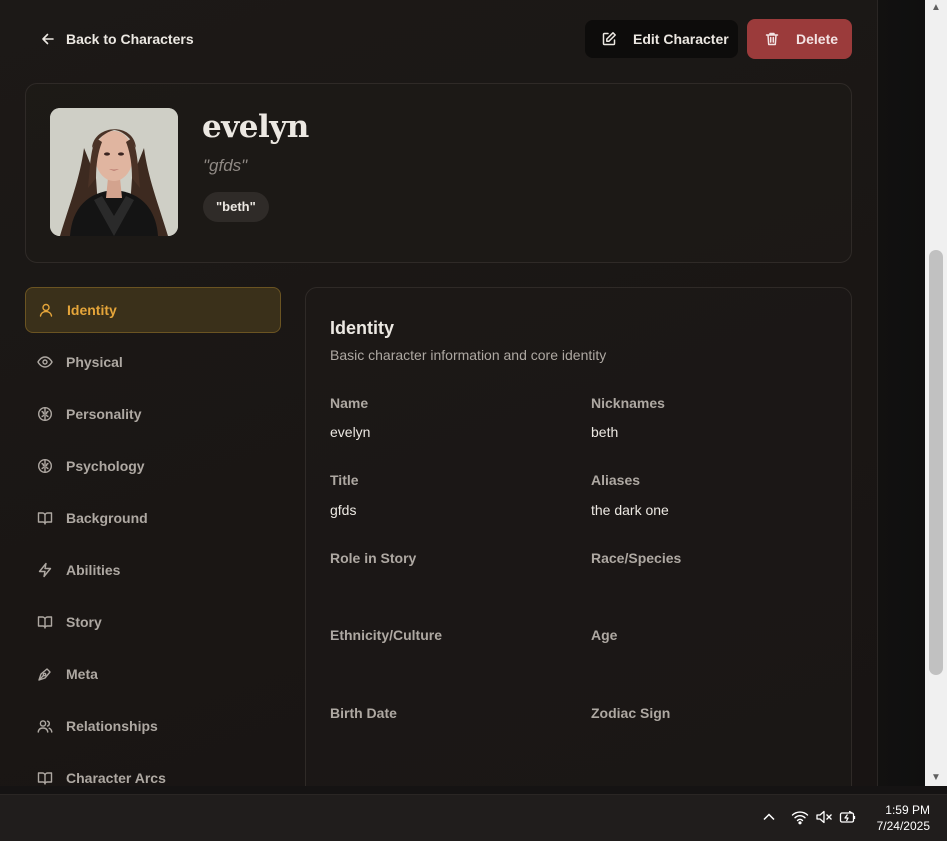  What do you see at coordinates (609, 39) in the screenshot?
I see `edit-icon` at bounding box center [609, 39].